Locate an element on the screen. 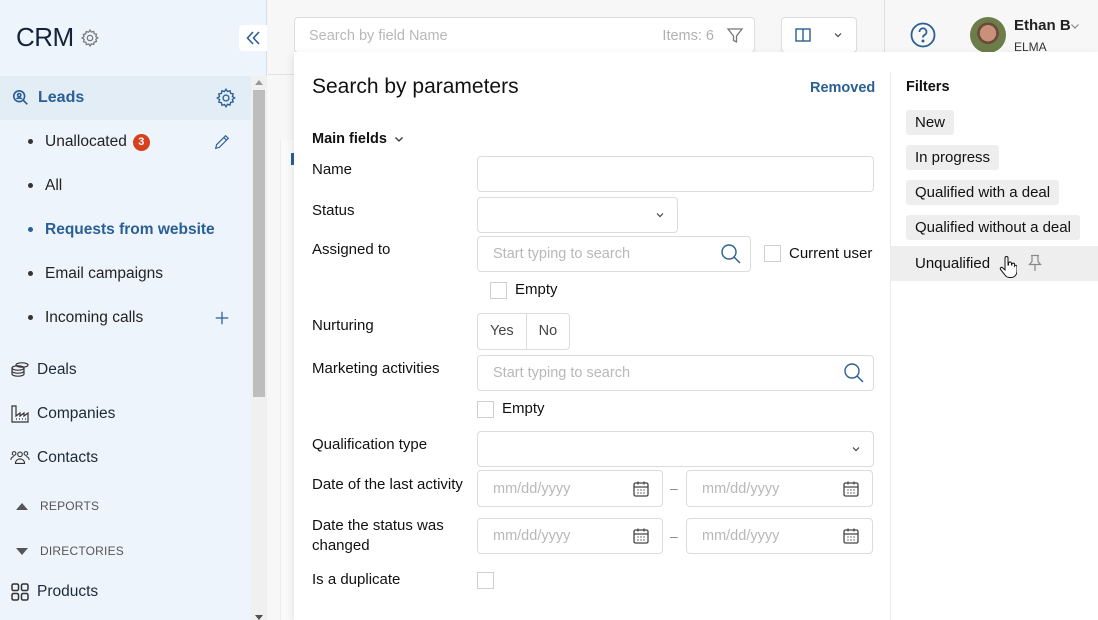 The image size is (1098, 620). sidebar-item-label: Requests from website is located at coordinates (130, 229).